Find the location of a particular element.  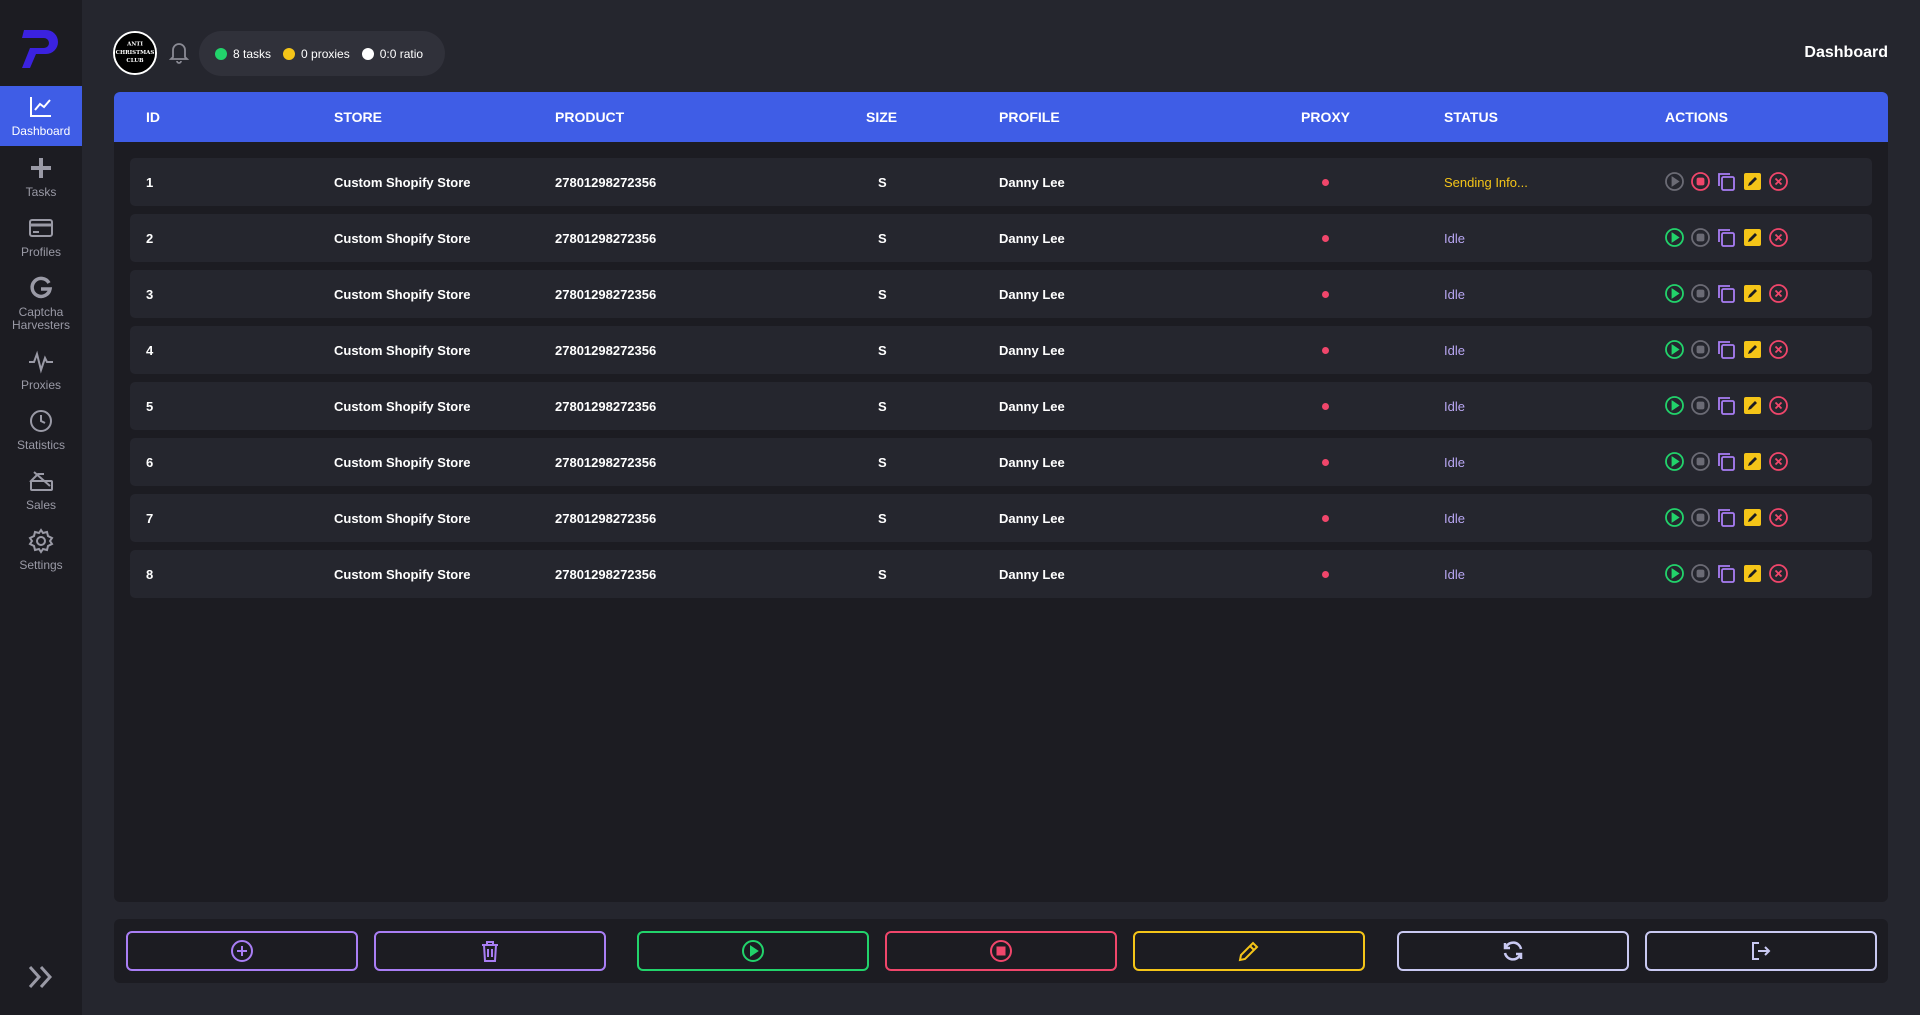

chevron-double-right-icon is located at coordinates (41, 977).